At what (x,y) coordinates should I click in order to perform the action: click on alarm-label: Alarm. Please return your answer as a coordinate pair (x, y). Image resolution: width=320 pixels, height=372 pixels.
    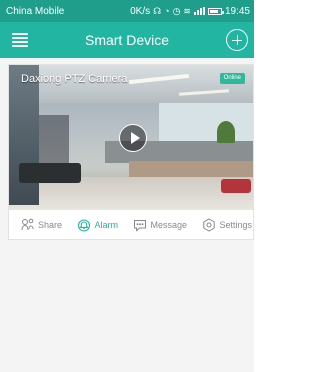
    Looking at the image, I should click on (106, 225).